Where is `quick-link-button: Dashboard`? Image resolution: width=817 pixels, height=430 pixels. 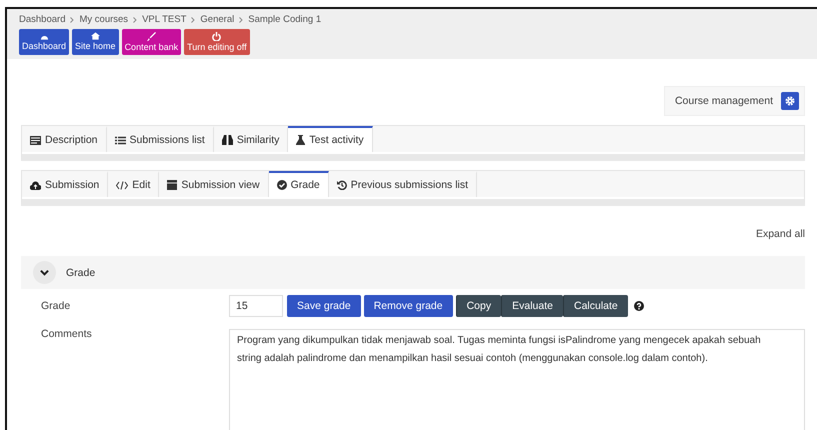
quick-link-button: Dashboard is located at coordinates (44, 42).